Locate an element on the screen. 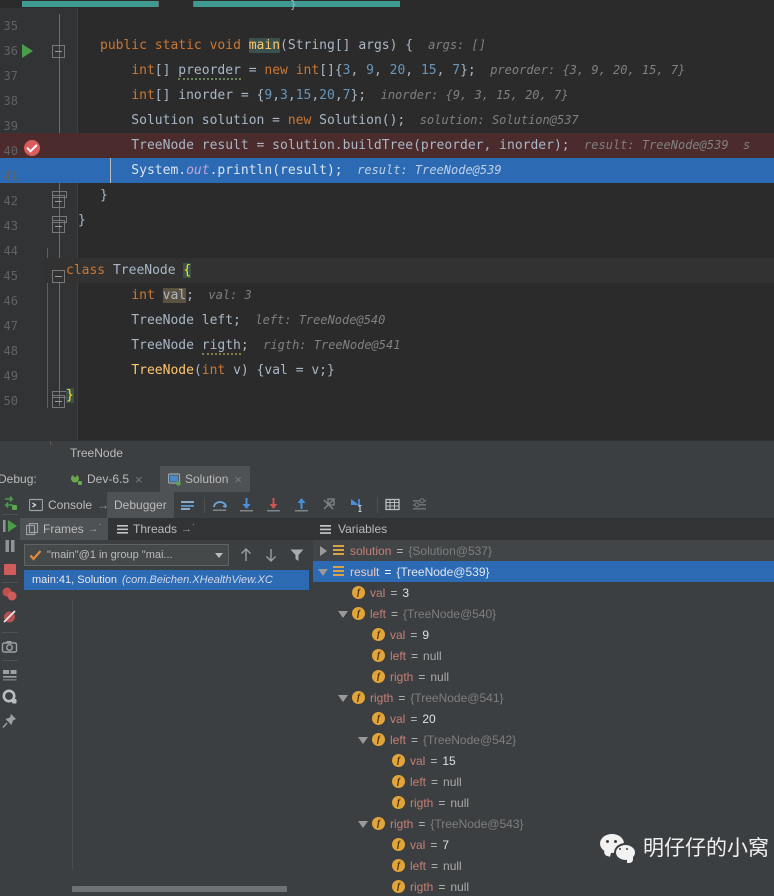 The height and width of the screenshot is (896, 774). fold-marker-treenode-end-icon is located at coordinates (59, 399).